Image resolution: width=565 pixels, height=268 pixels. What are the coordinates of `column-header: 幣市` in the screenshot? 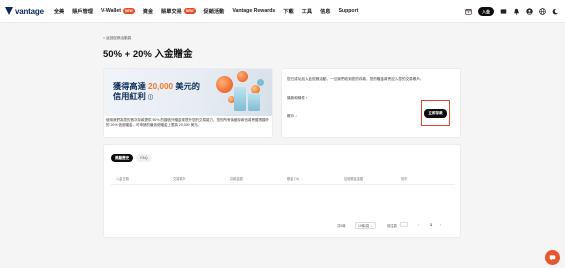 It's located at (404, 179).